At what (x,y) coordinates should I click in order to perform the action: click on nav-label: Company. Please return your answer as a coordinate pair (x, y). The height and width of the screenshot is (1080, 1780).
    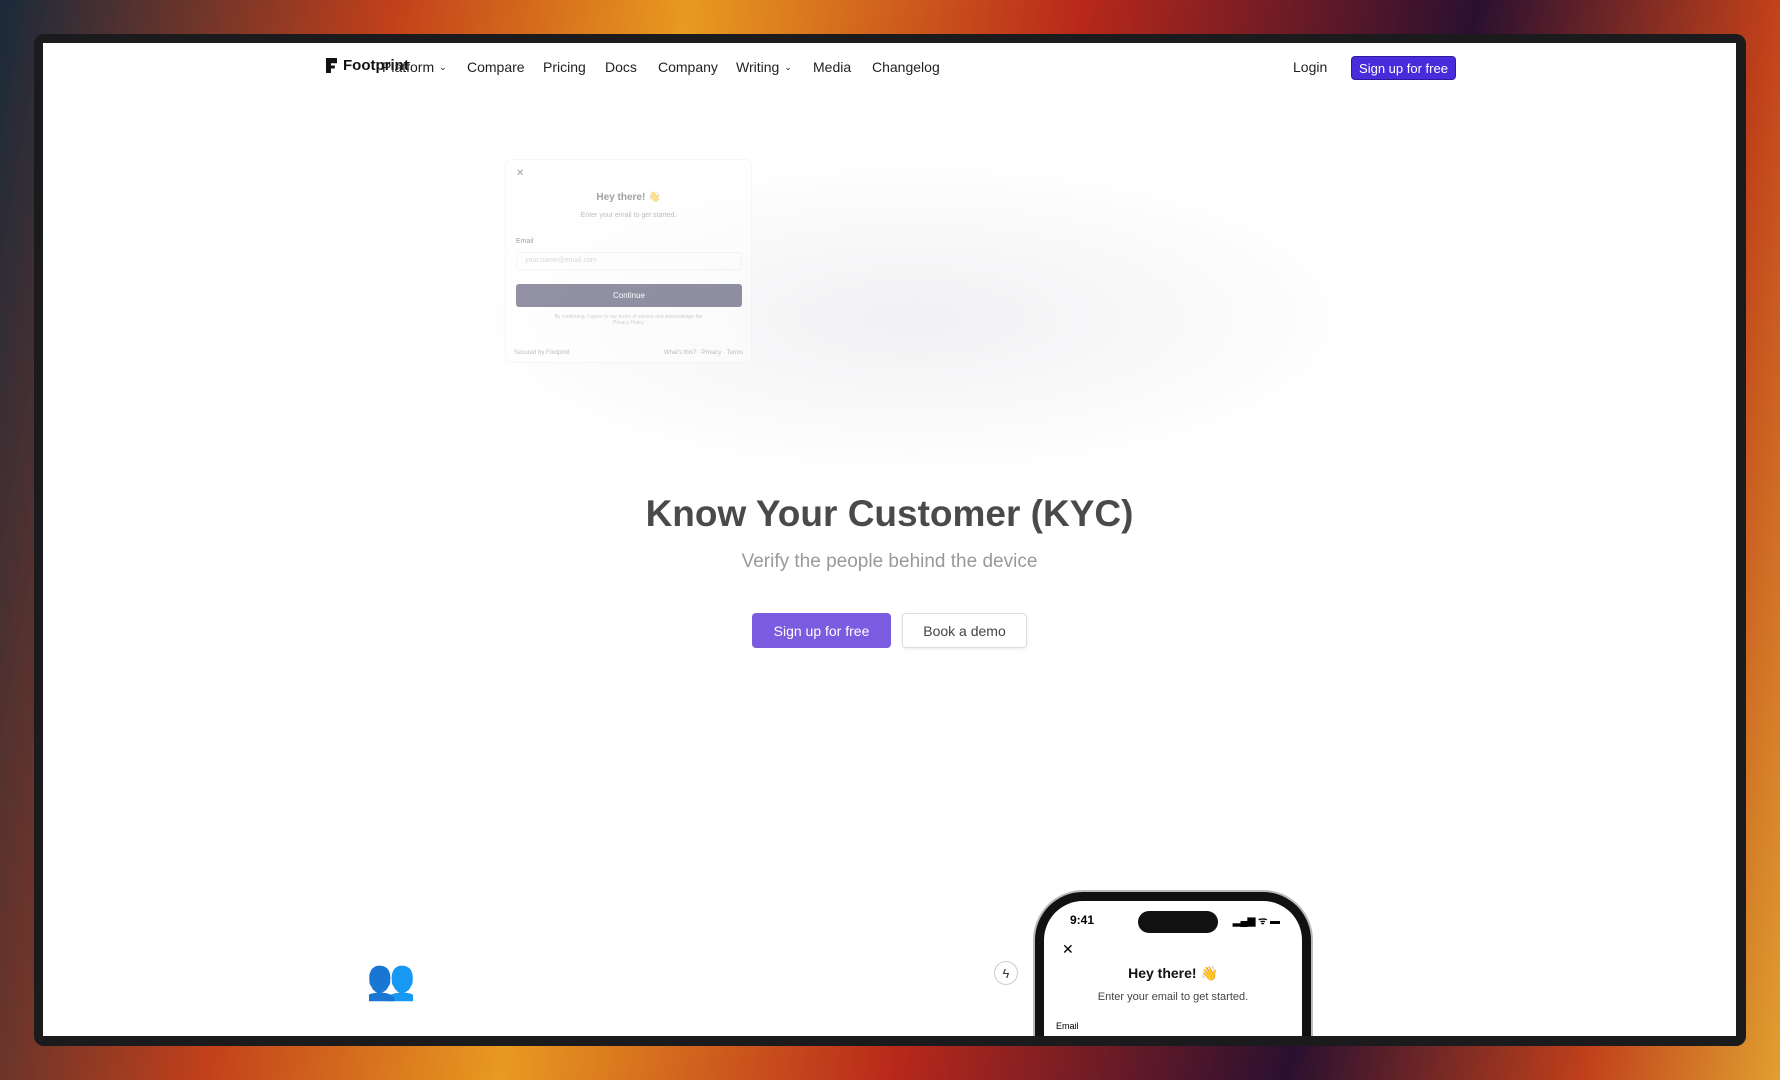
    Looking at the image, I should click on (688, 67).